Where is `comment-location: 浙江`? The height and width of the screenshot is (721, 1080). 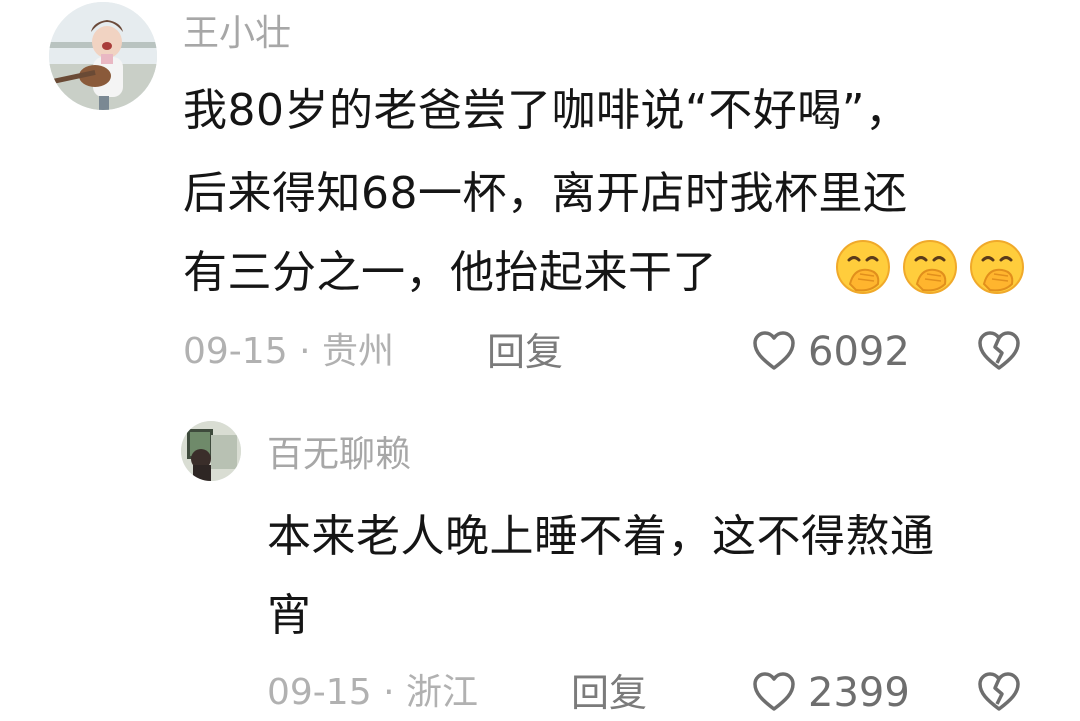 comment-location: 浙江 is located at coordinates (441, 692).